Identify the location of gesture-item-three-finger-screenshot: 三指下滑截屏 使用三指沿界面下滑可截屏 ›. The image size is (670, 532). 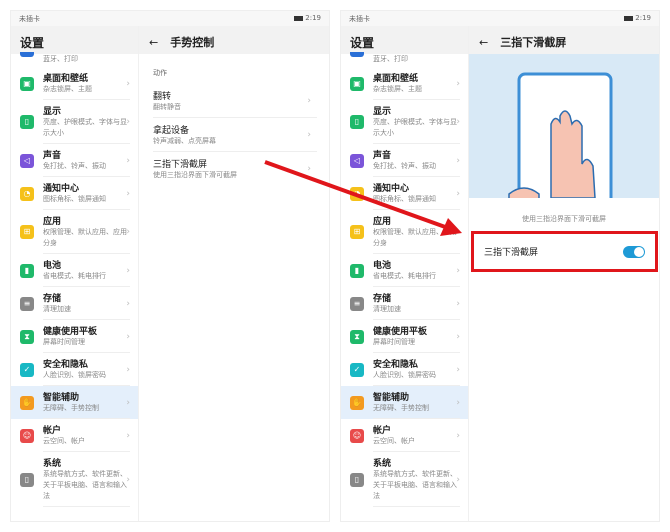
(235, 168).